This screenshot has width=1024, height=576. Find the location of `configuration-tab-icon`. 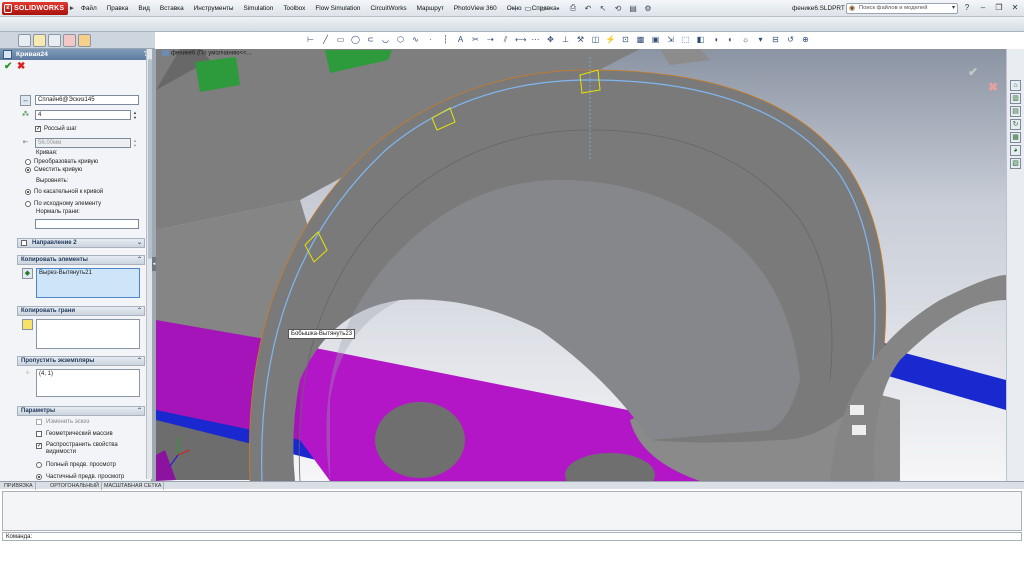

configuration-tab-icon is located at coordinates (54, 40).